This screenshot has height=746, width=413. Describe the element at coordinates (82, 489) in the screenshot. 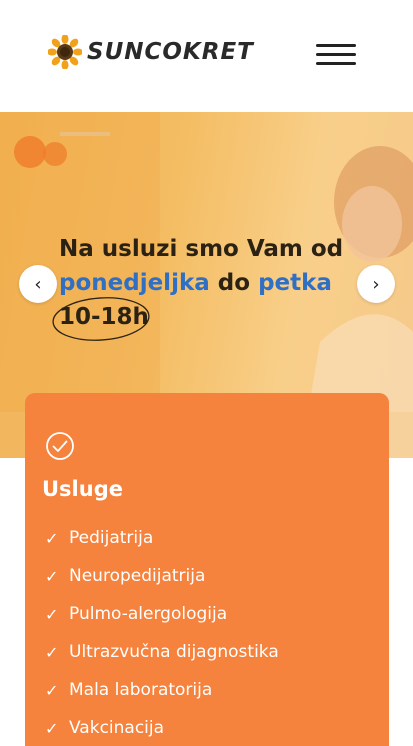

I see `services-title: Usluge` at that location.